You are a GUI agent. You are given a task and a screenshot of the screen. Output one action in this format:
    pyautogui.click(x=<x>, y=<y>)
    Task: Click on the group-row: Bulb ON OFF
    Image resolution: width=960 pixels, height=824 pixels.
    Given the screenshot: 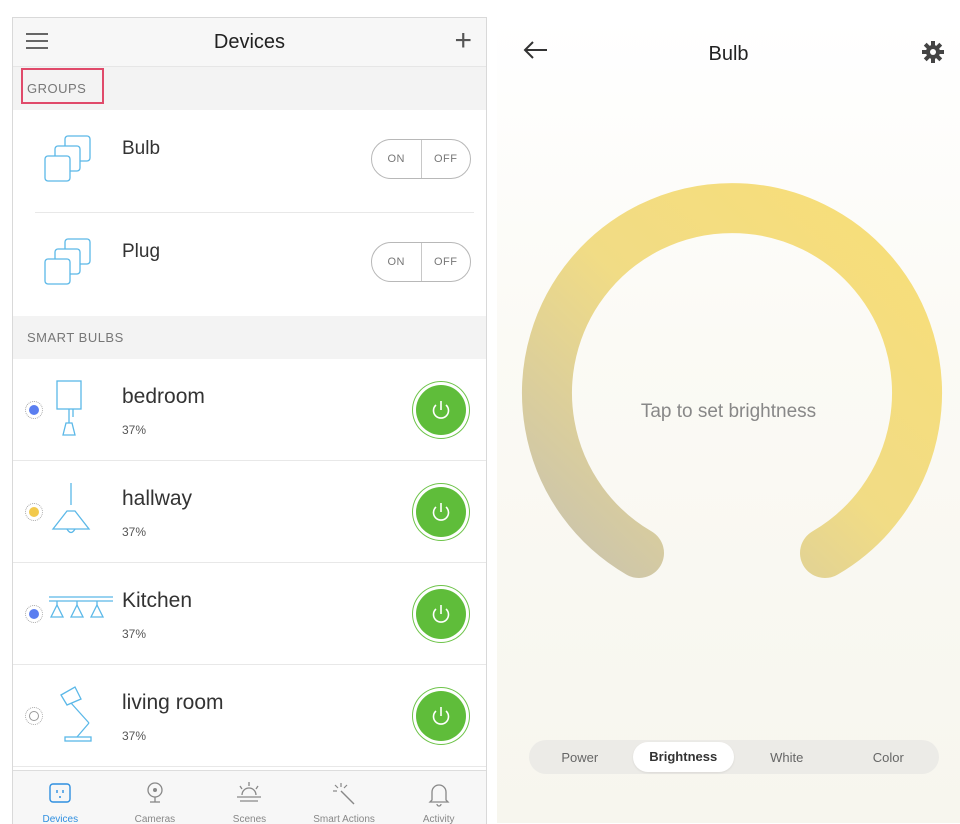 What is the action you would take?
    pyautogui.click(x=249, y=161)
    